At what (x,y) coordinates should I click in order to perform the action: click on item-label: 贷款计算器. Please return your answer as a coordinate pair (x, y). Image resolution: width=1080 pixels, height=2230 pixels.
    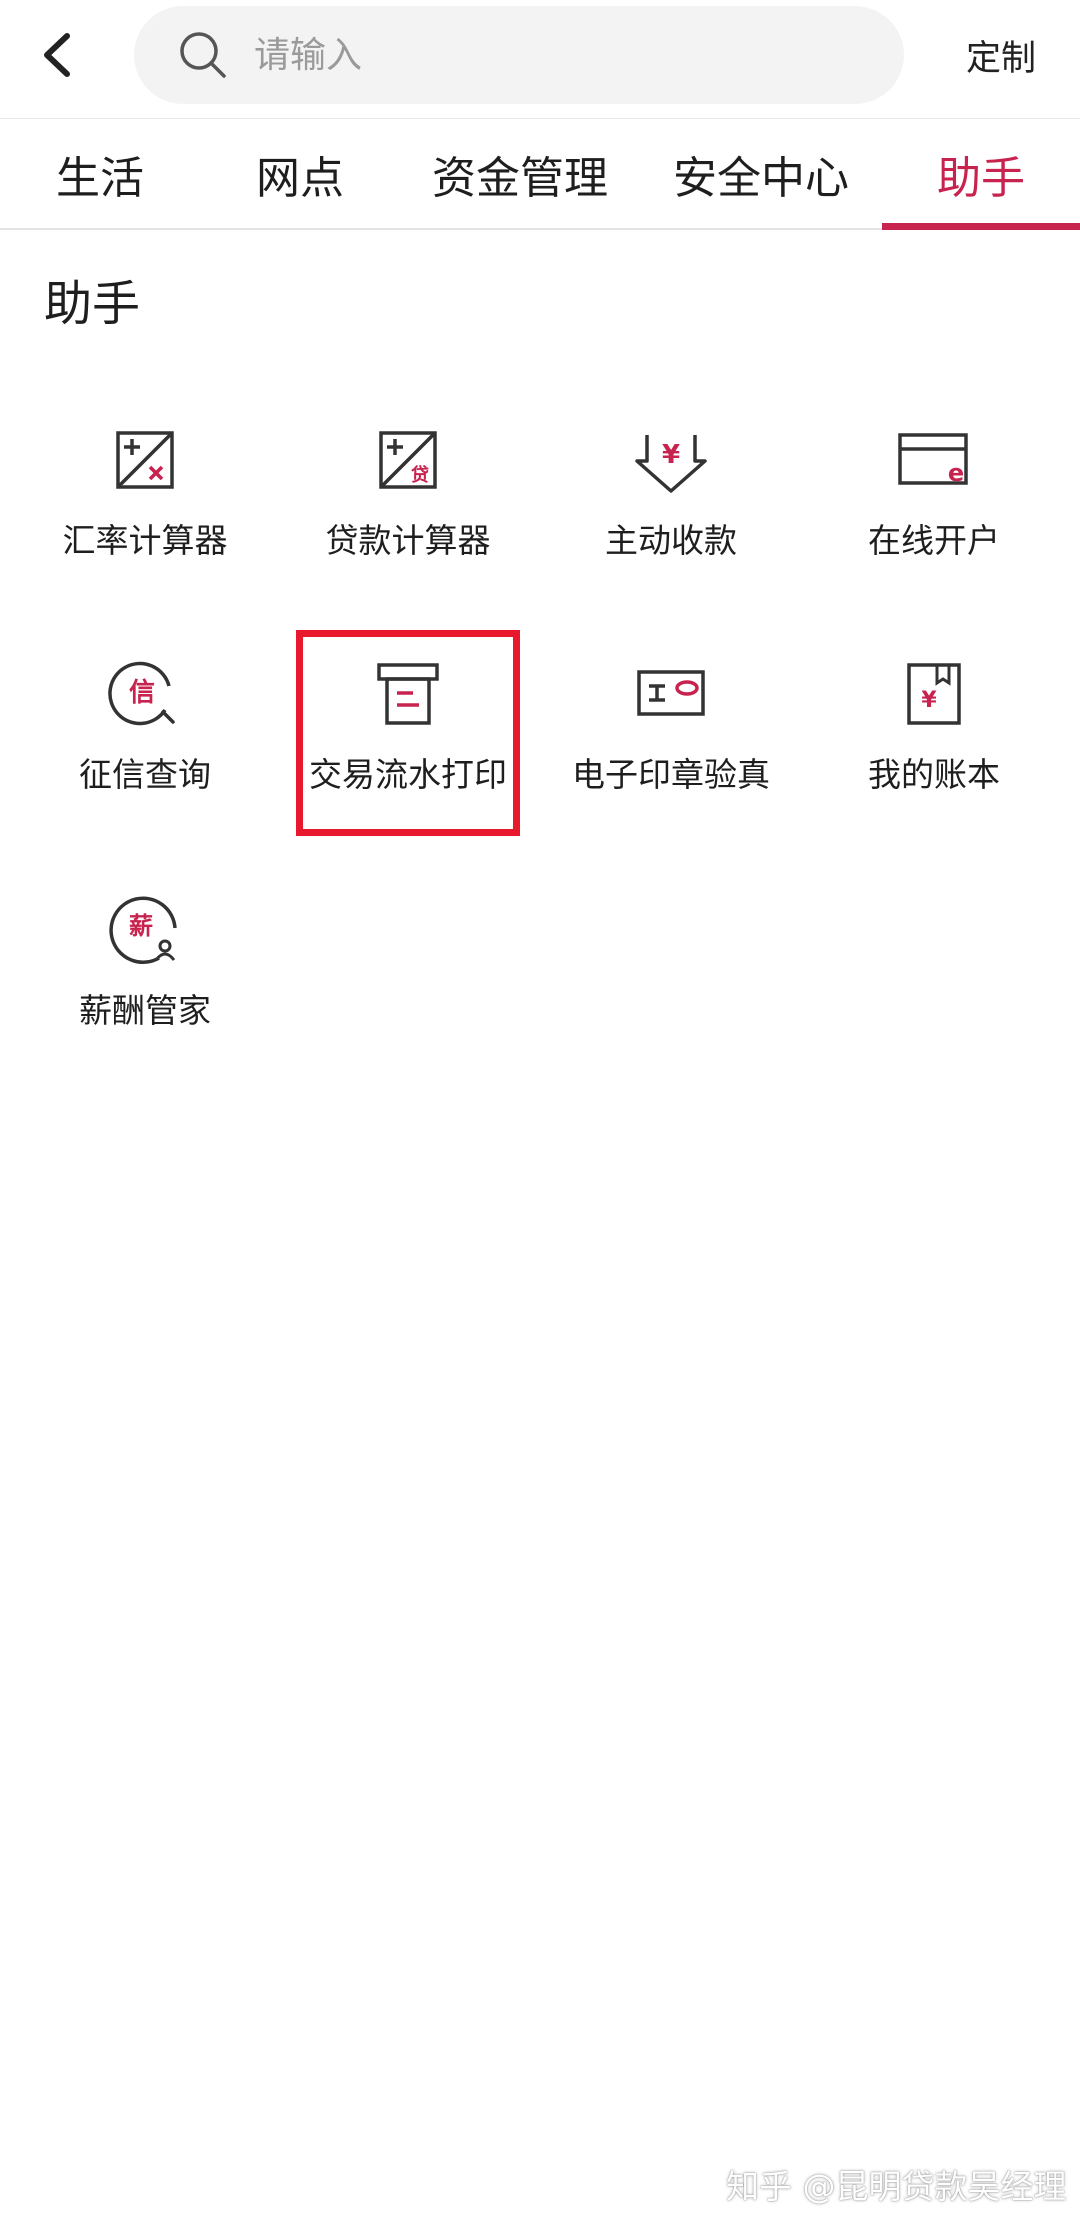
    Looking at the image, I should click on (408, 540).